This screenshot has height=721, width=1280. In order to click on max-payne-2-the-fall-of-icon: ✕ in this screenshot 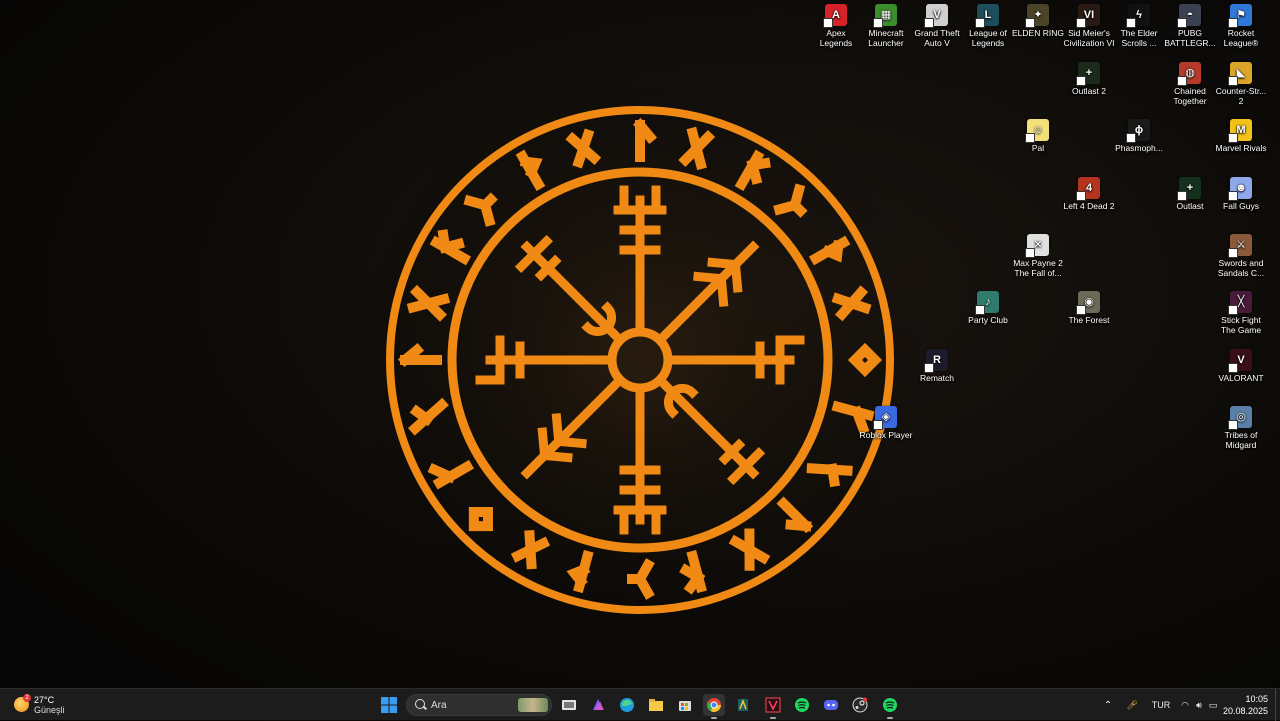, I will do `click(1037, 246)`.